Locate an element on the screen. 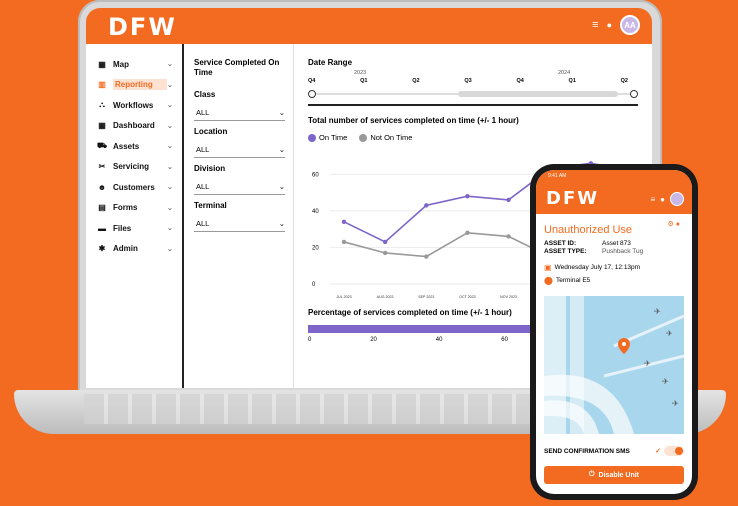 The height and width of the screenshot is (506, 738). sidebar-item-reporting: ▥ Reporting ⌄ is located at coordinates (139, 85).